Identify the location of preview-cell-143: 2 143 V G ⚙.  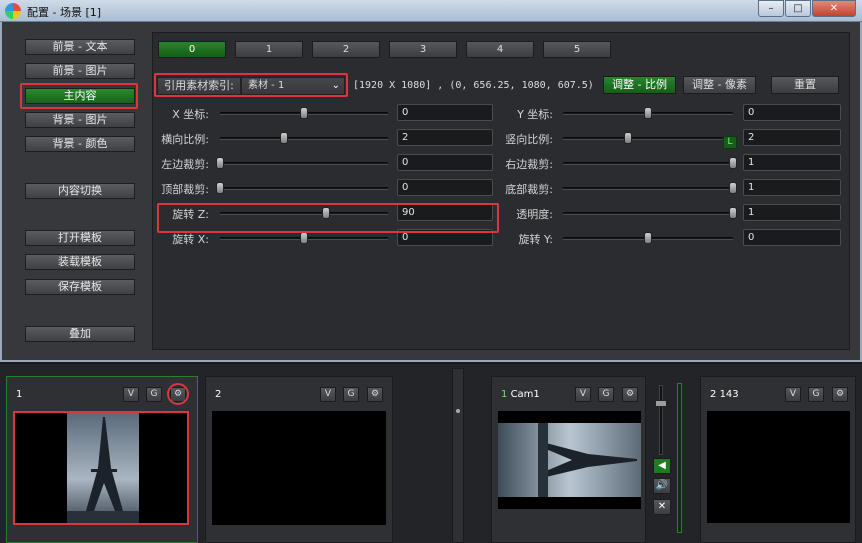
(778, 459).